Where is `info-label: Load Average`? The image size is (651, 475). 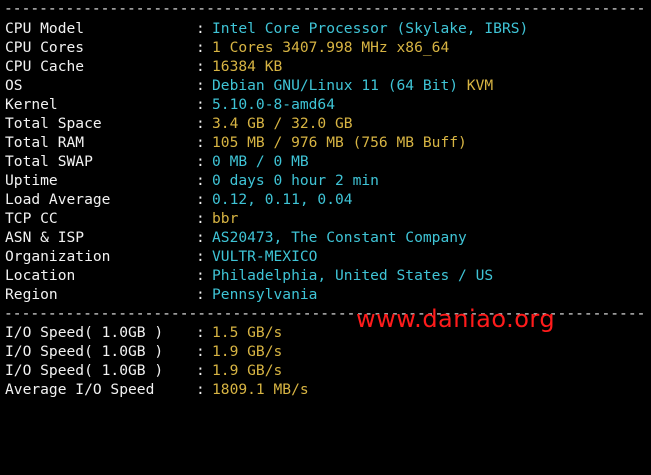
info-label: Load Average is located at coordinates (58, 199).